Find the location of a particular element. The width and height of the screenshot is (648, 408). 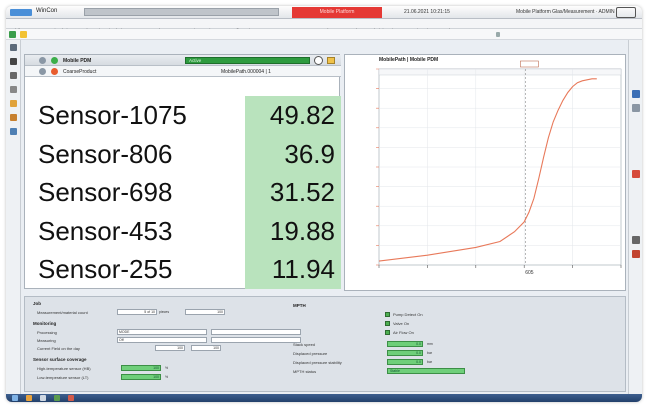

valve-checkbox is located at coordinates (387, 323).